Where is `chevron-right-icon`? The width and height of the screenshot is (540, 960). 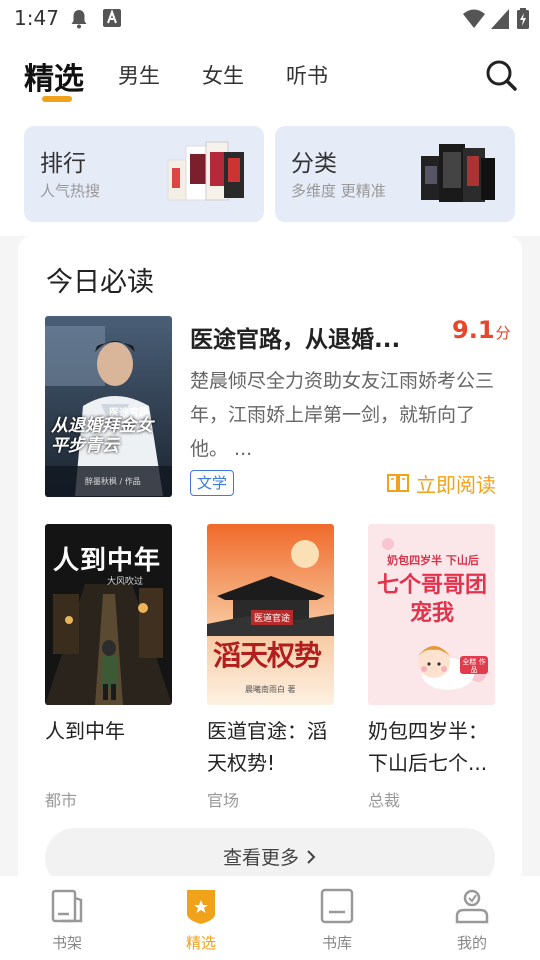
chevron-right-icon is located at coordinates (311, 857).